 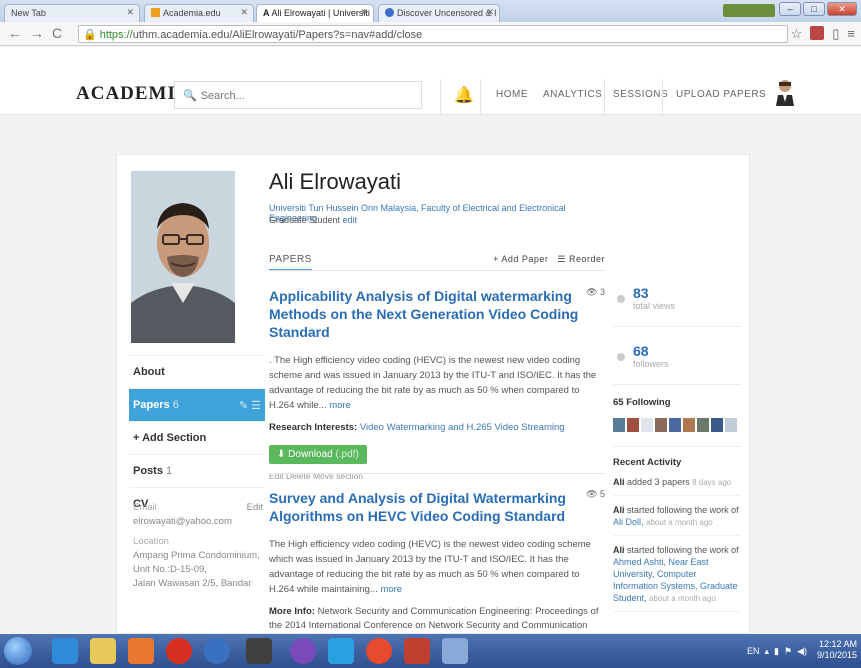 I want to click on following-count: 65 Following, so click(x=677, y=402).